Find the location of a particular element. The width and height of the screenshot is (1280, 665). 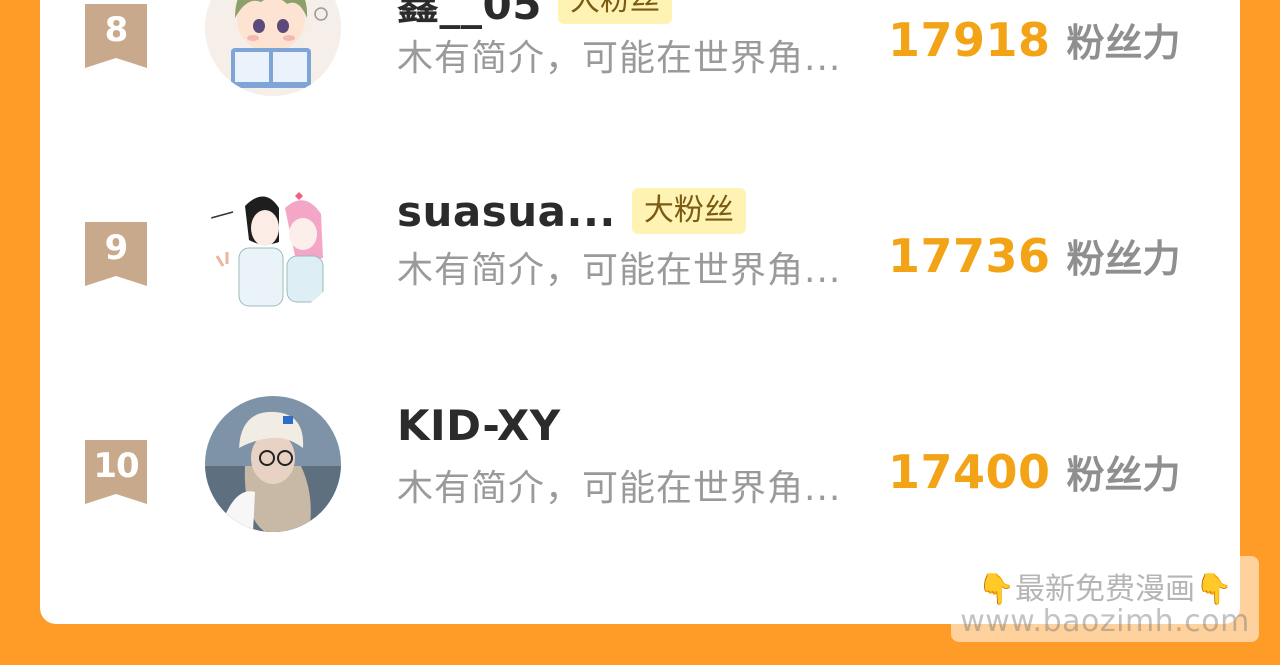

rank-number: 8 is located at coordinates (116, 30).